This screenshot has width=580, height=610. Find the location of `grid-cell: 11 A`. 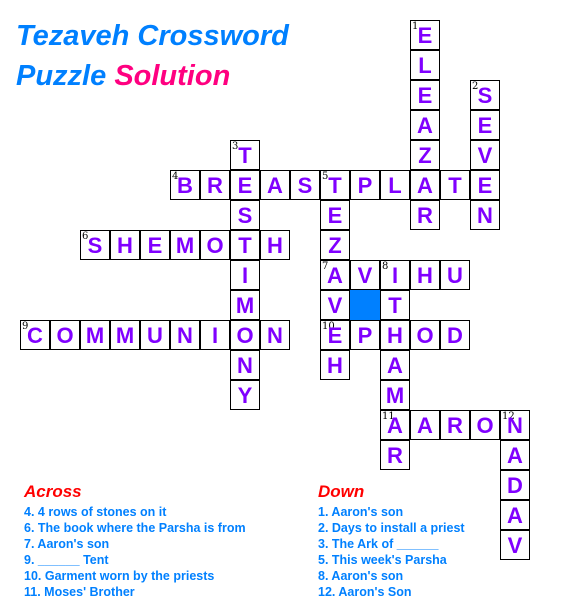

grid-cell: 11 A is located at coordinates (395, 425).